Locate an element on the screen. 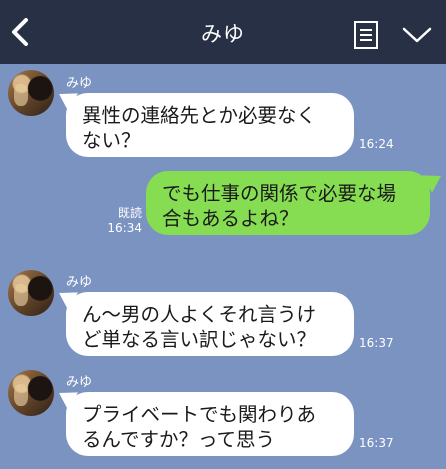  chat-title: みゆ is located at coordinates (223, 34).